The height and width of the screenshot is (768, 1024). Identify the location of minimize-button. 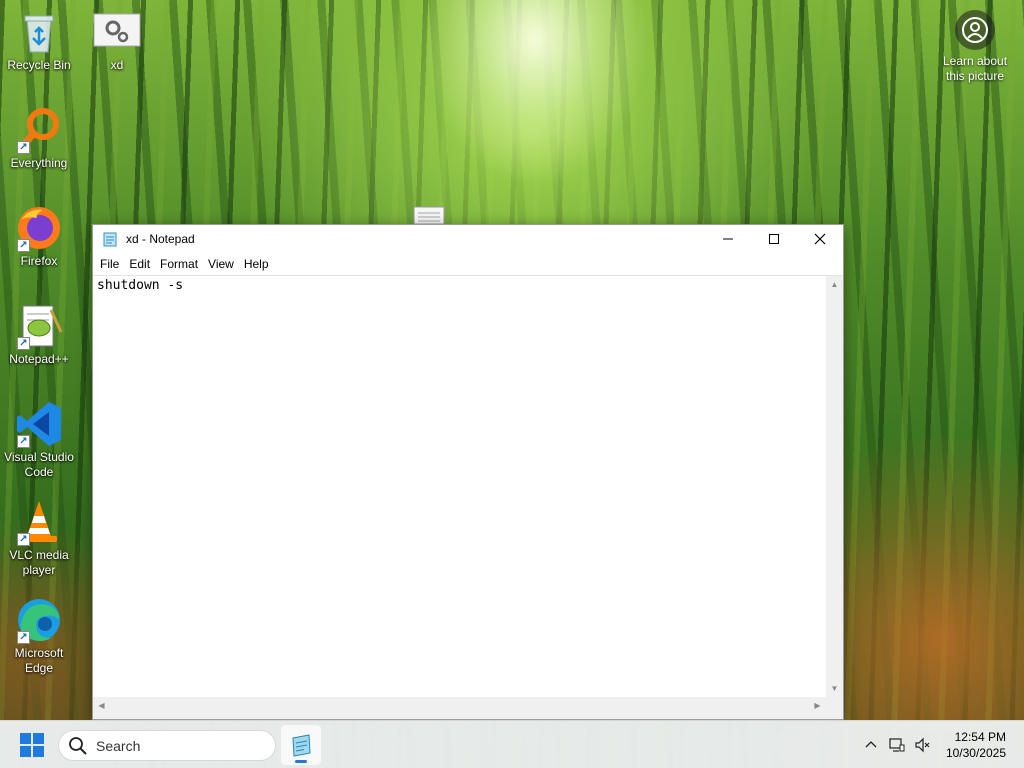
(728, 239).